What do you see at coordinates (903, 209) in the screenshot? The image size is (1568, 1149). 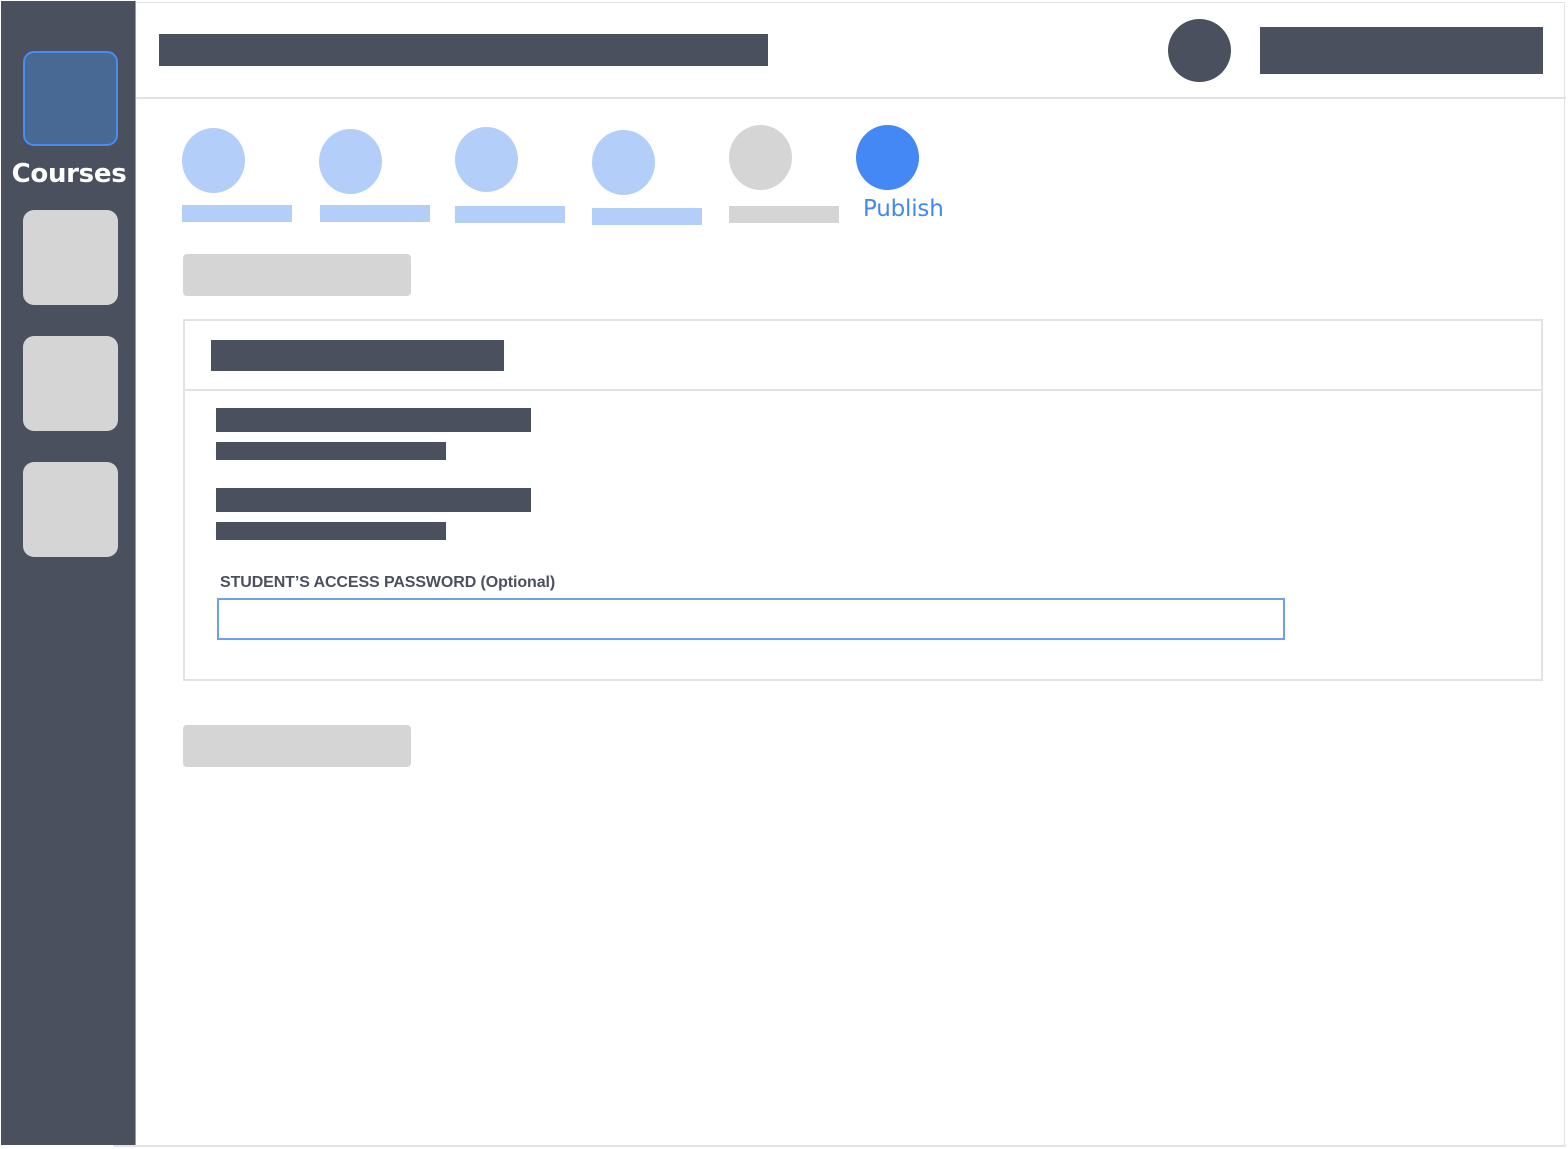 I see `step-publish-label: Publish` at bounding box center [903, 209].